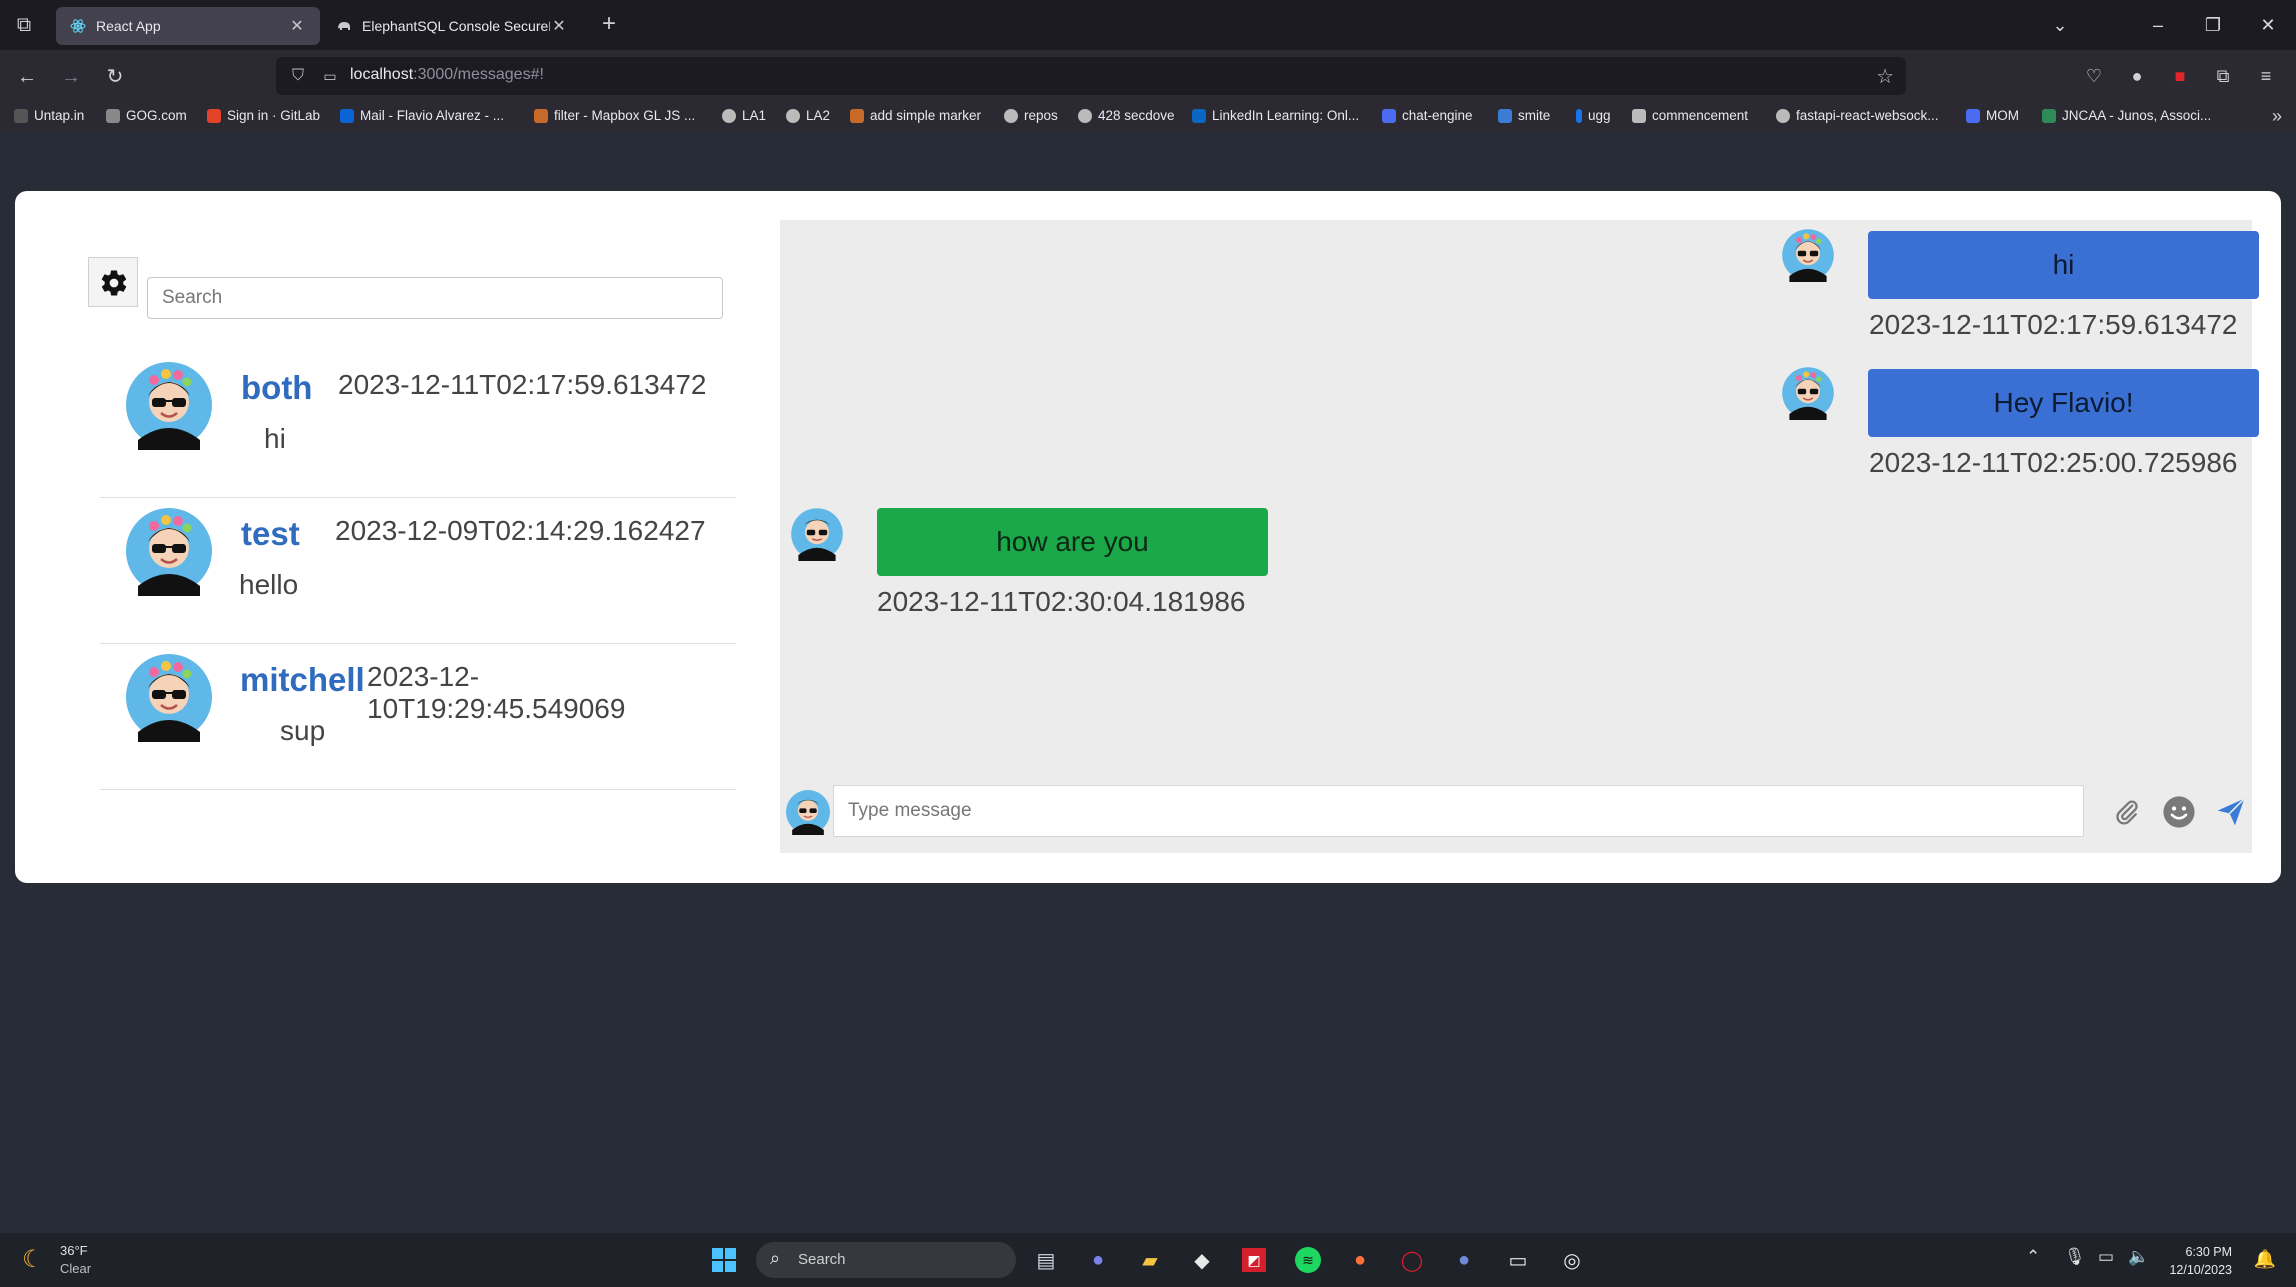  I want to click on chevron-double-right-icon: », so click(2277, 116).